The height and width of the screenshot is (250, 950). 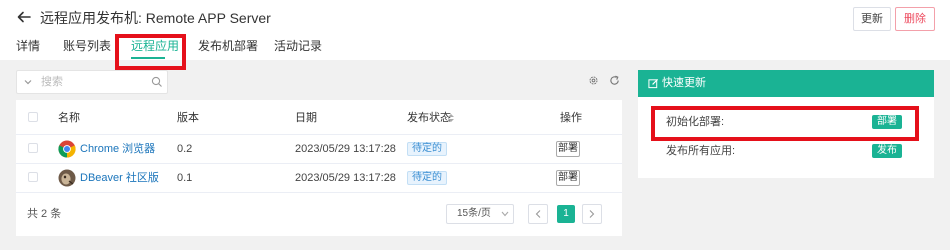 I want to click on delete-button: 删除, so click(x=915, y=19).